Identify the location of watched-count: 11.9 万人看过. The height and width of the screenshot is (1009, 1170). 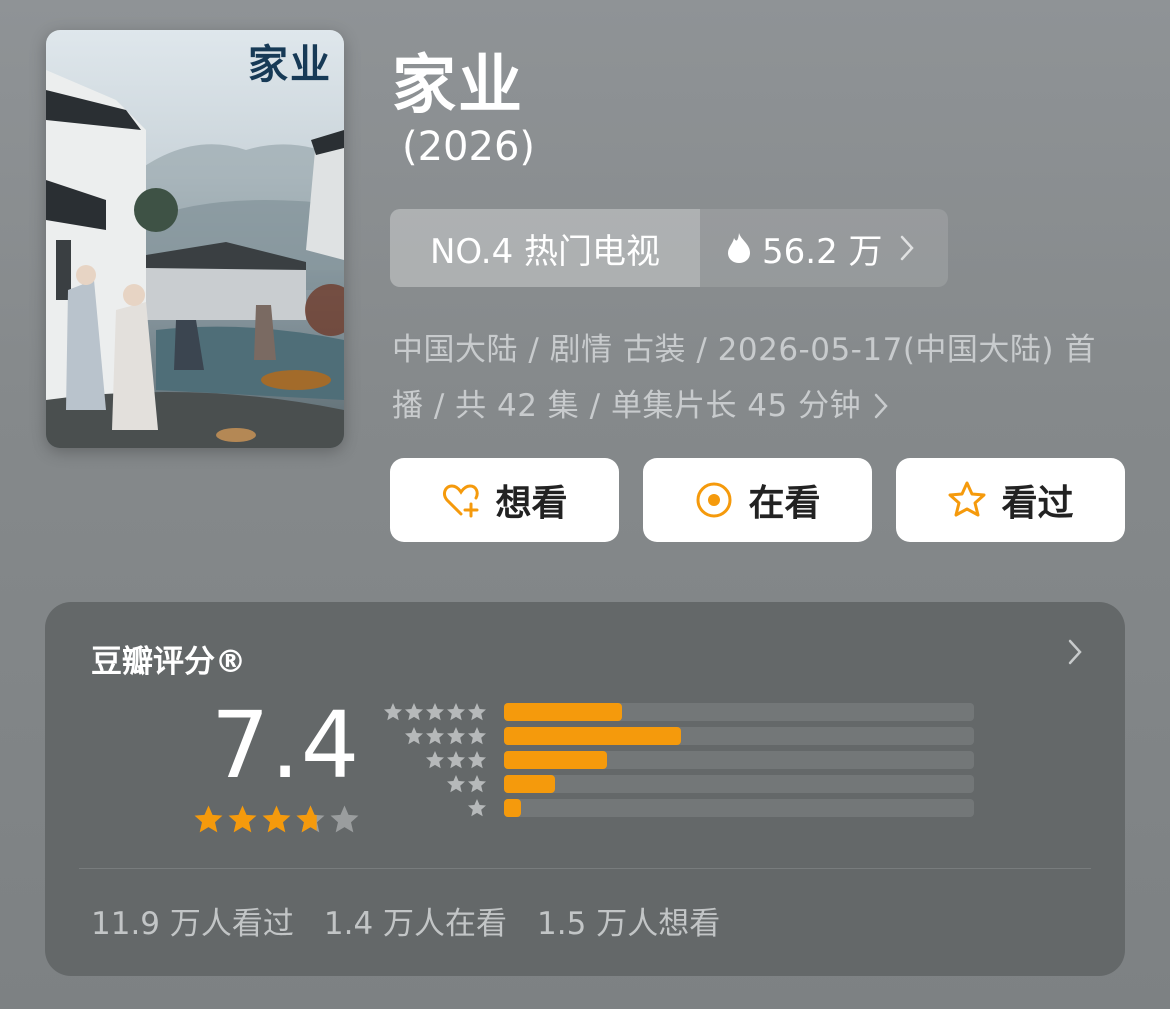
(192, 924).